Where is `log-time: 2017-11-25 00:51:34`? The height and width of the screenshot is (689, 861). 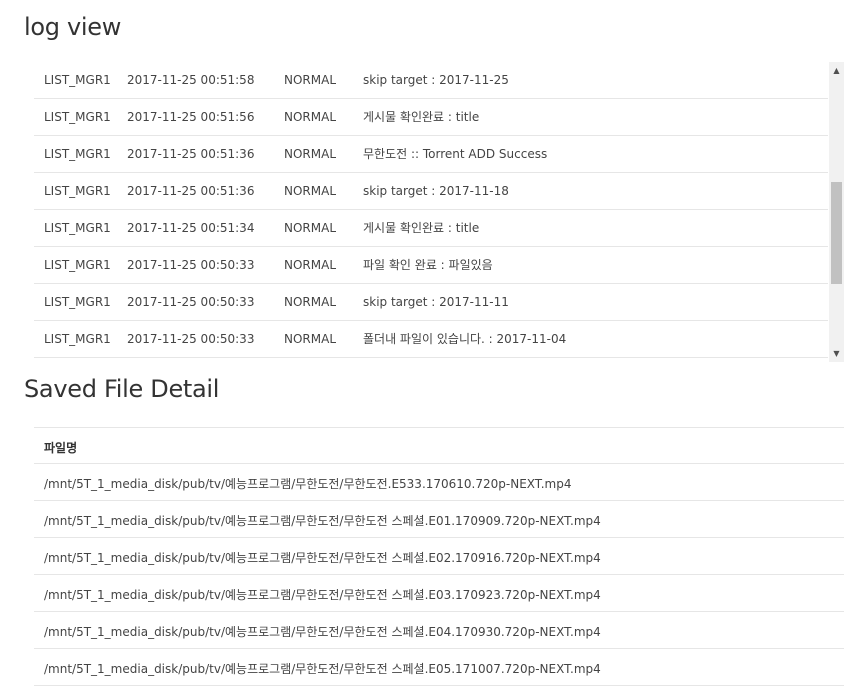 log-time: 2017-11-25 00:51:34 is located at coordinates (191, 228).